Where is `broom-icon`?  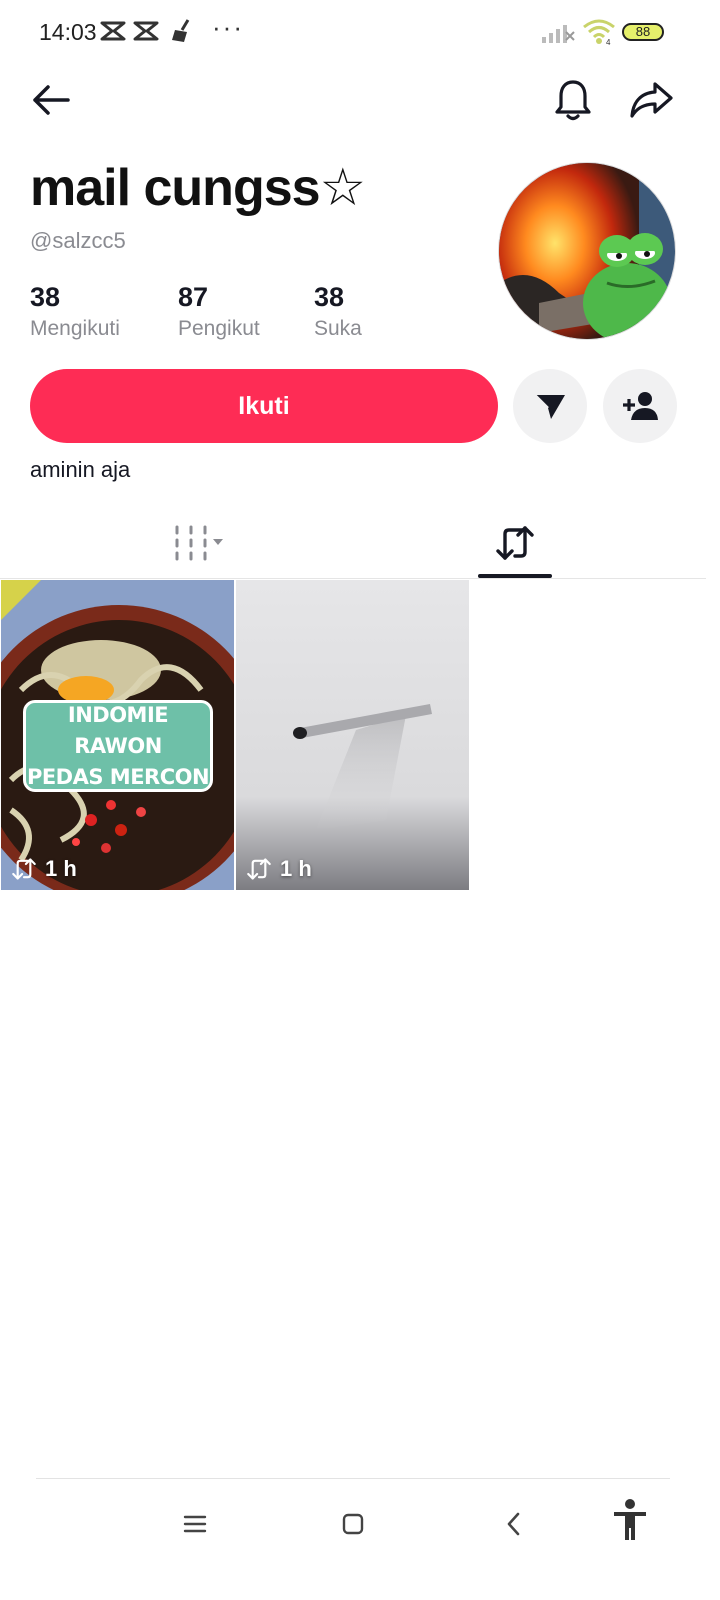 broom-icon is located at coordinates (182, 33).